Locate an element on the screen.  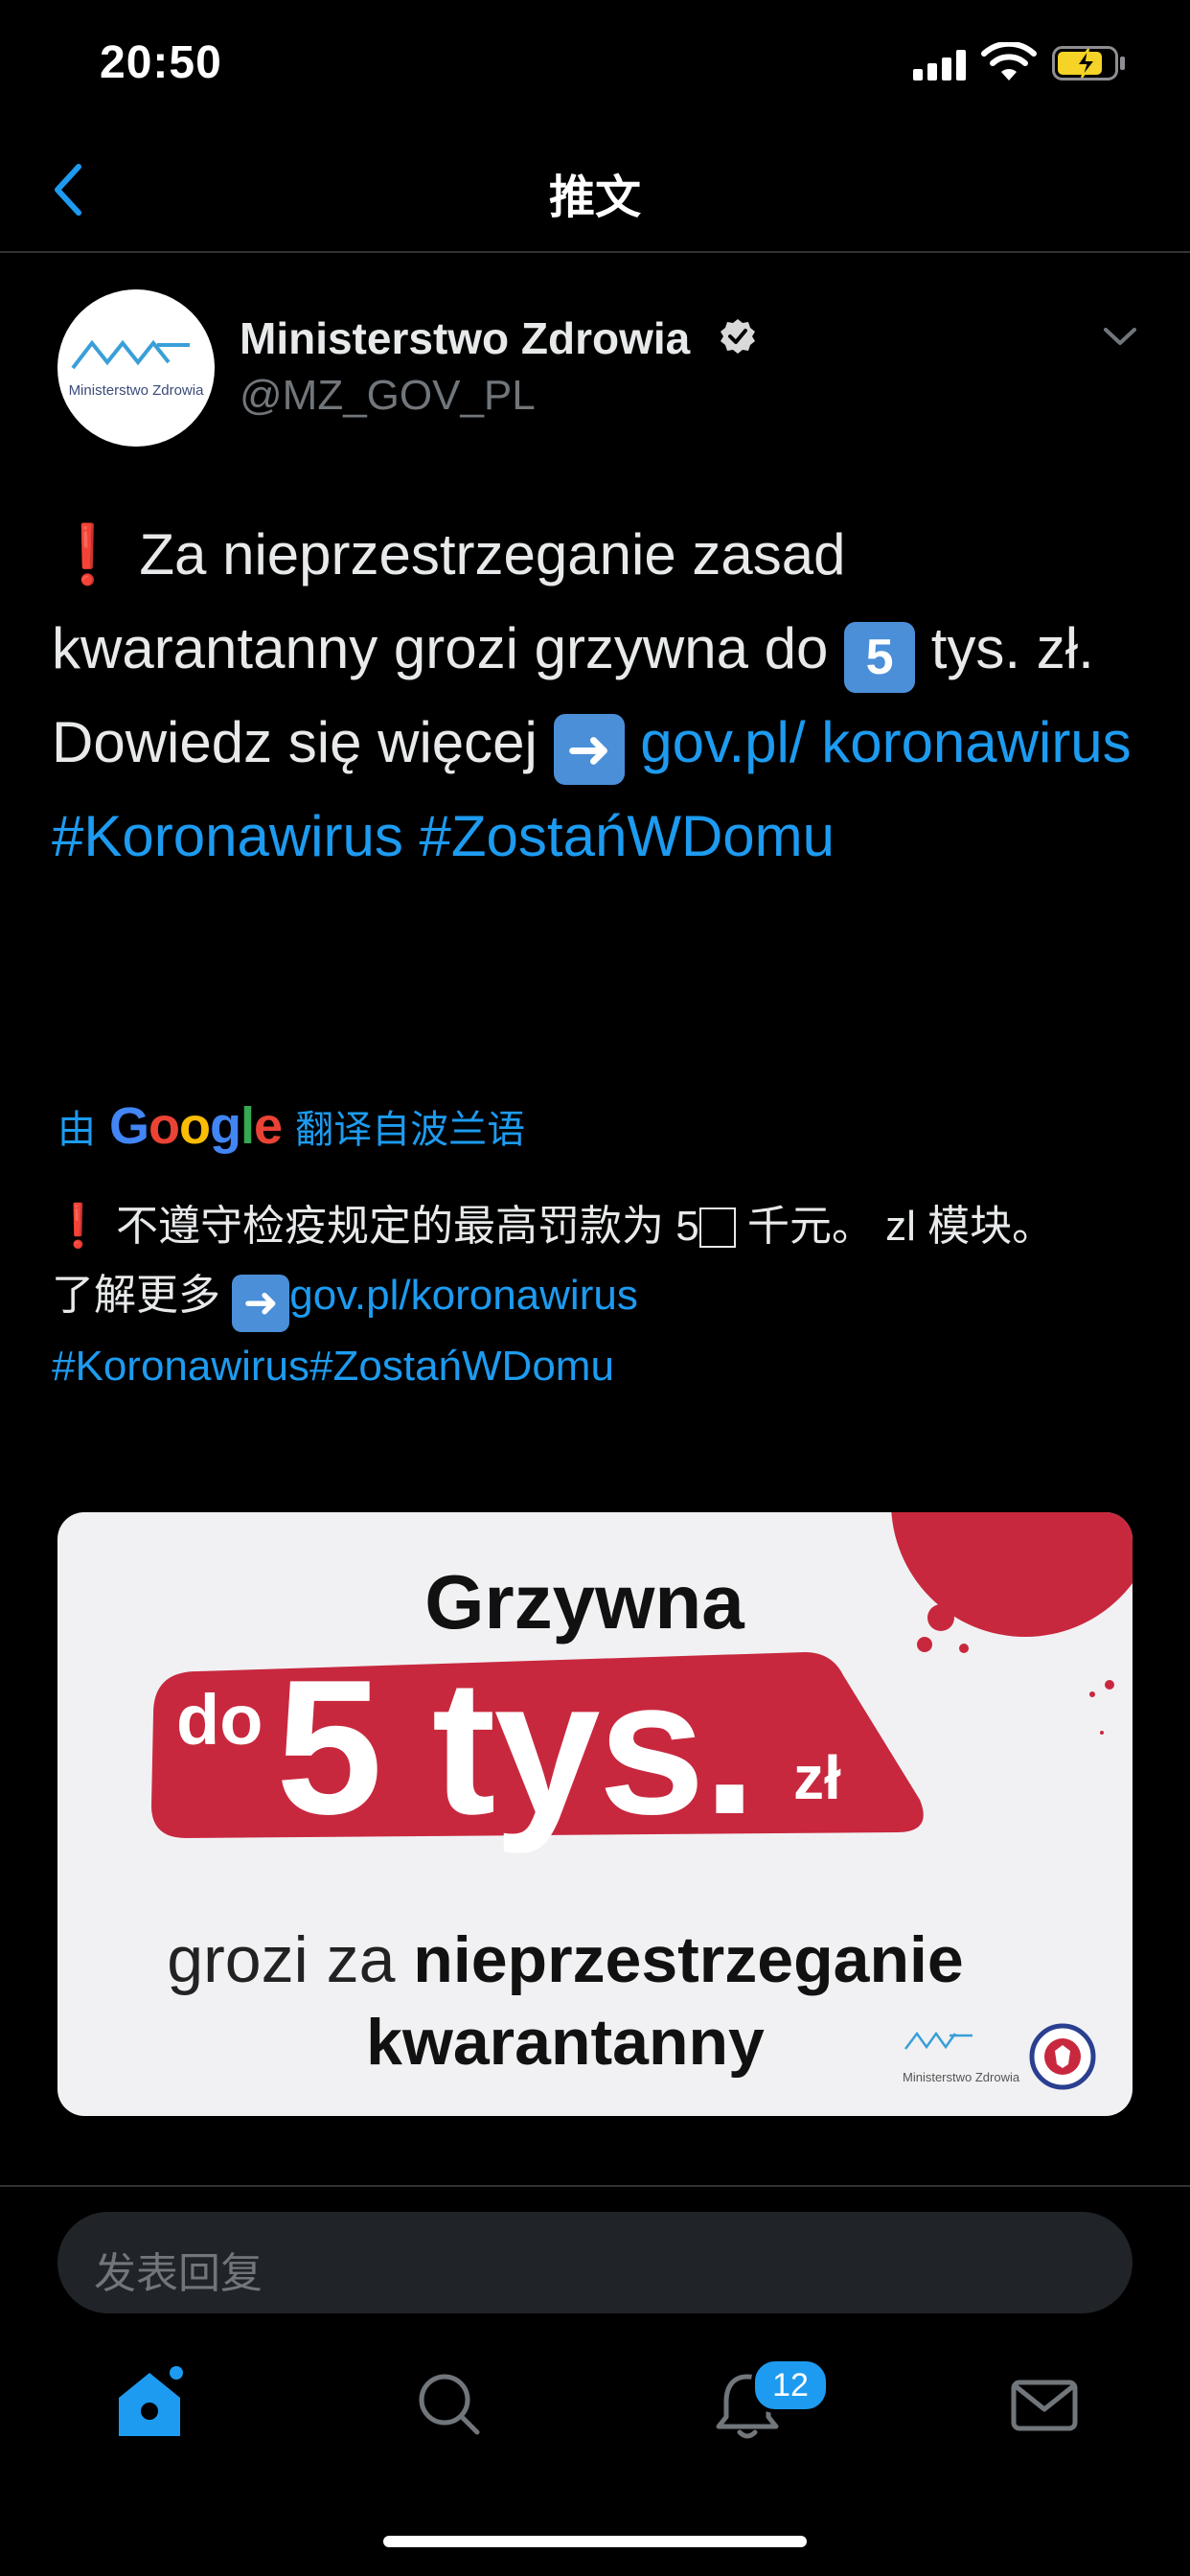
image-logo-text: Ministerstwo Zdrowia is located at coordinates (962, 2077).